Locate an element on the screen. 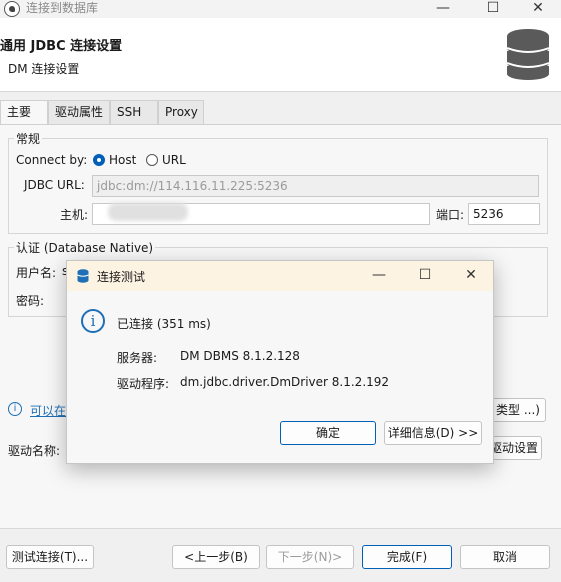 The image size is (561, 582). finish-button: 完成(F) is located at coordinates (407, 557).